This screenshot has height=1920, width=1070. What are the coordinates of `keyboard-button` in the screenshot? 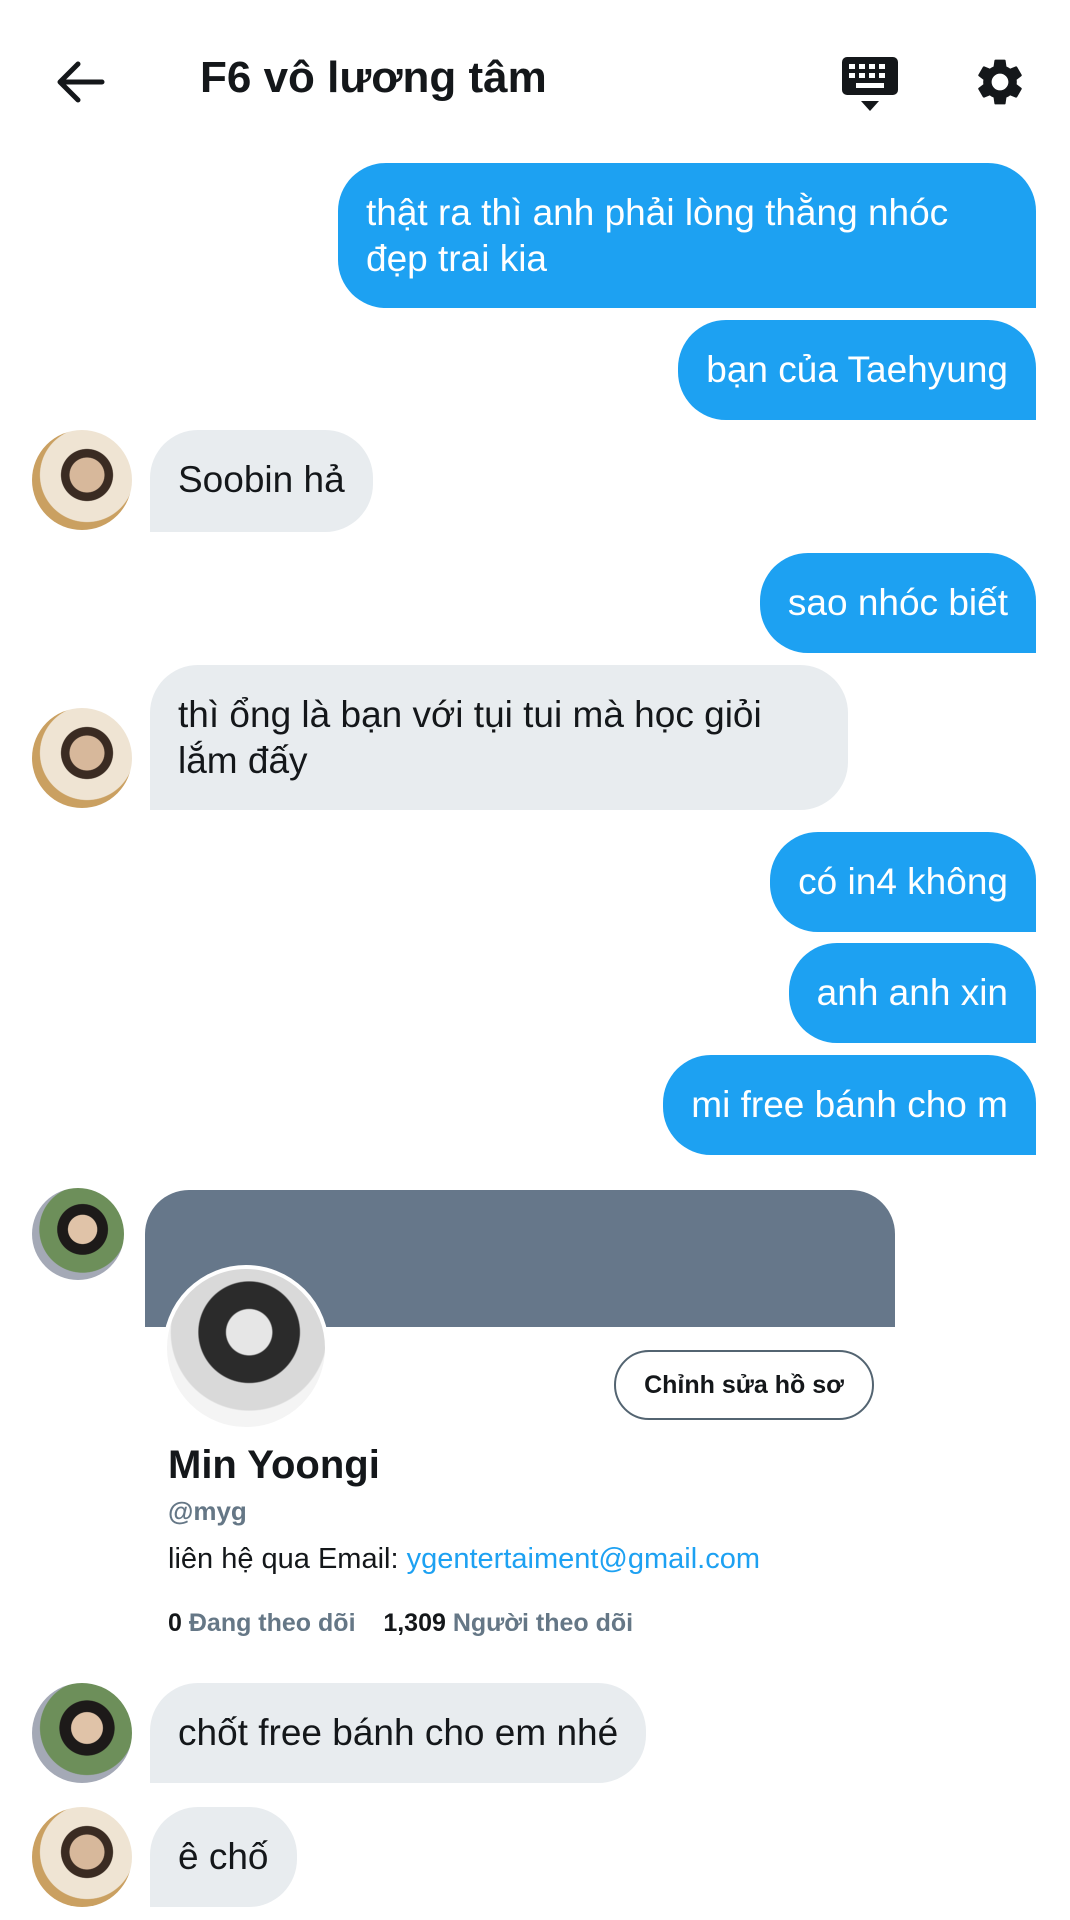 It's located at (870, 84).